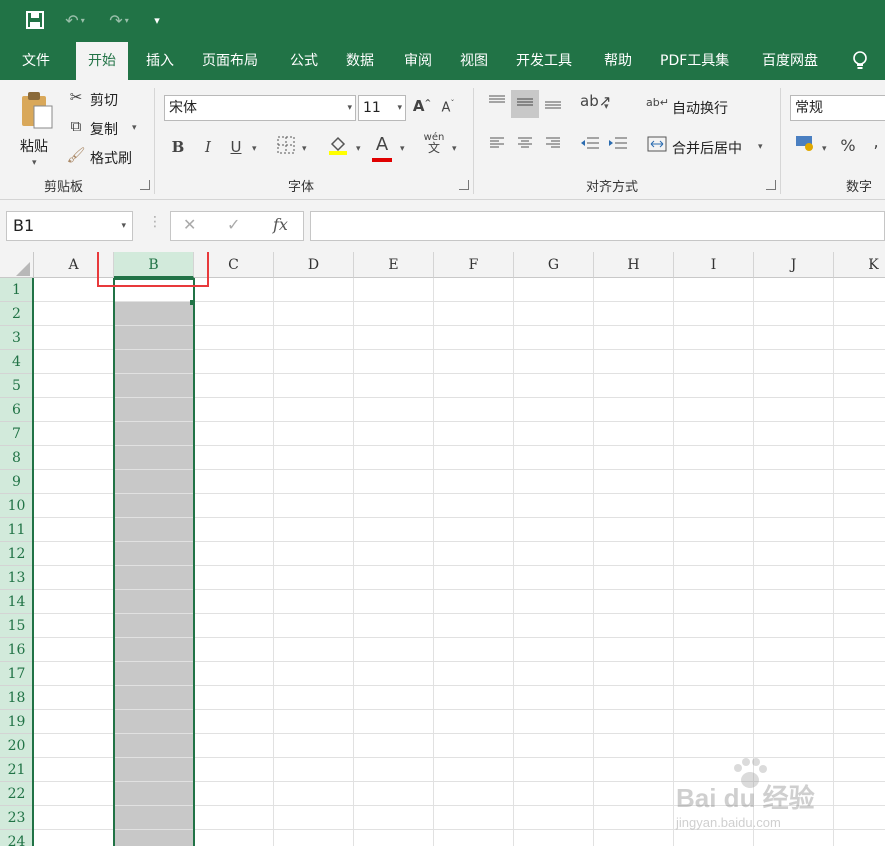  I want to click on select-all-button, so click(17, 265).